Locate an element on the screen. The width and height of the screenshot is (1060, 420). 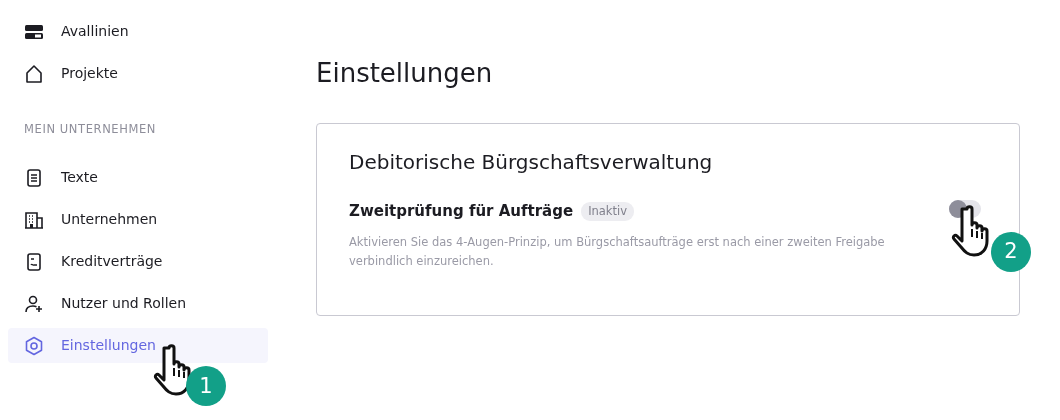
sidebar-item: Kreditverträge is located at coordinates (138, 262).